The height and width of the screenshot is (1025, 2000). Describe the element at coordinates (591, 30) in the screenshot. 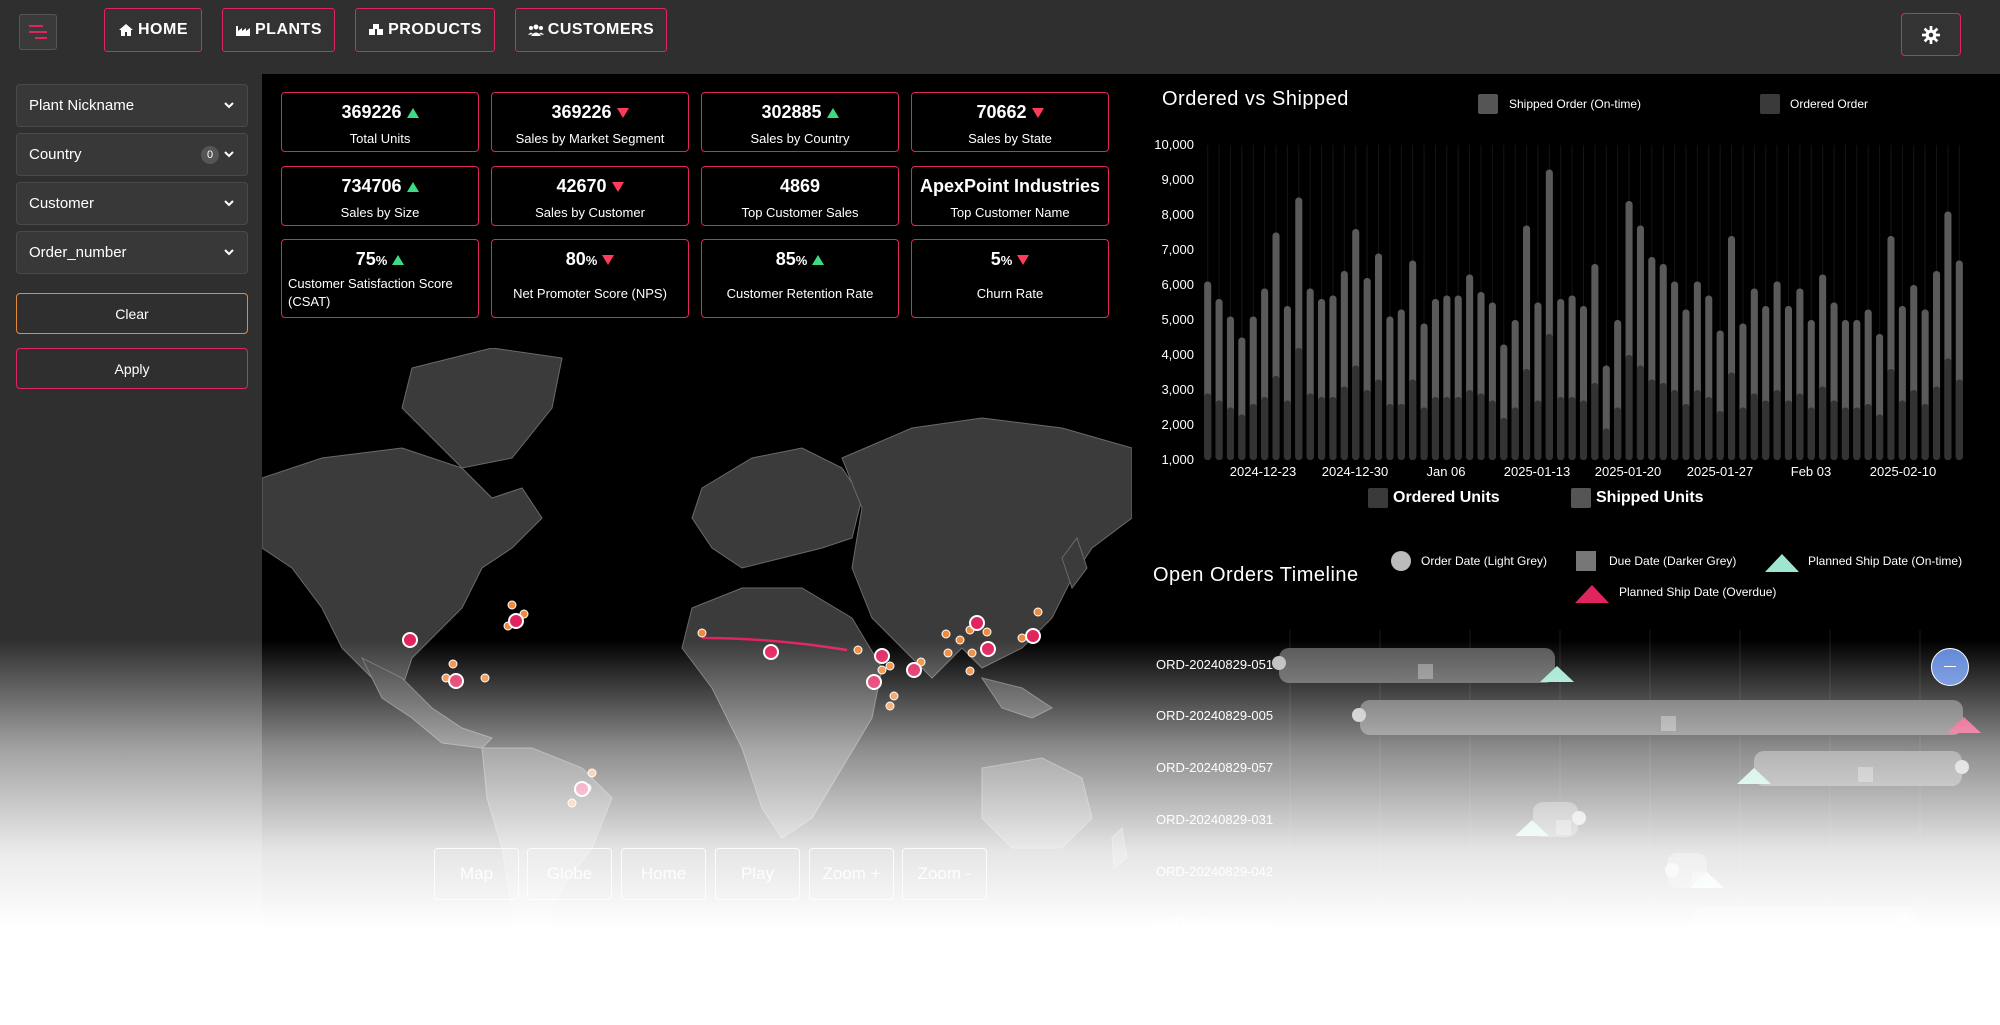

I see `nav-customers-button: CUSTOMERS` at that location.